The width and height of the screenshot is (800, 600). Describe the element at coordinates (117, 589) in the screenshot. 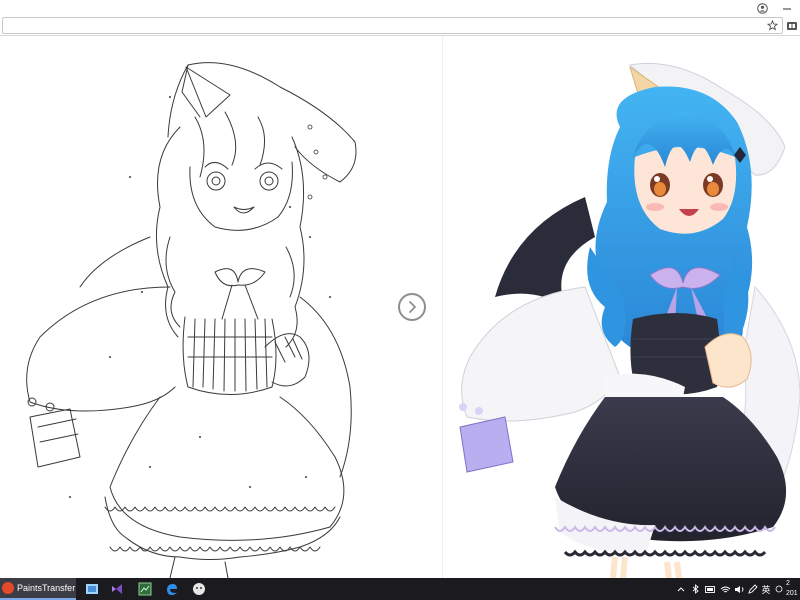

I see `visual-studio-icon` at that location.